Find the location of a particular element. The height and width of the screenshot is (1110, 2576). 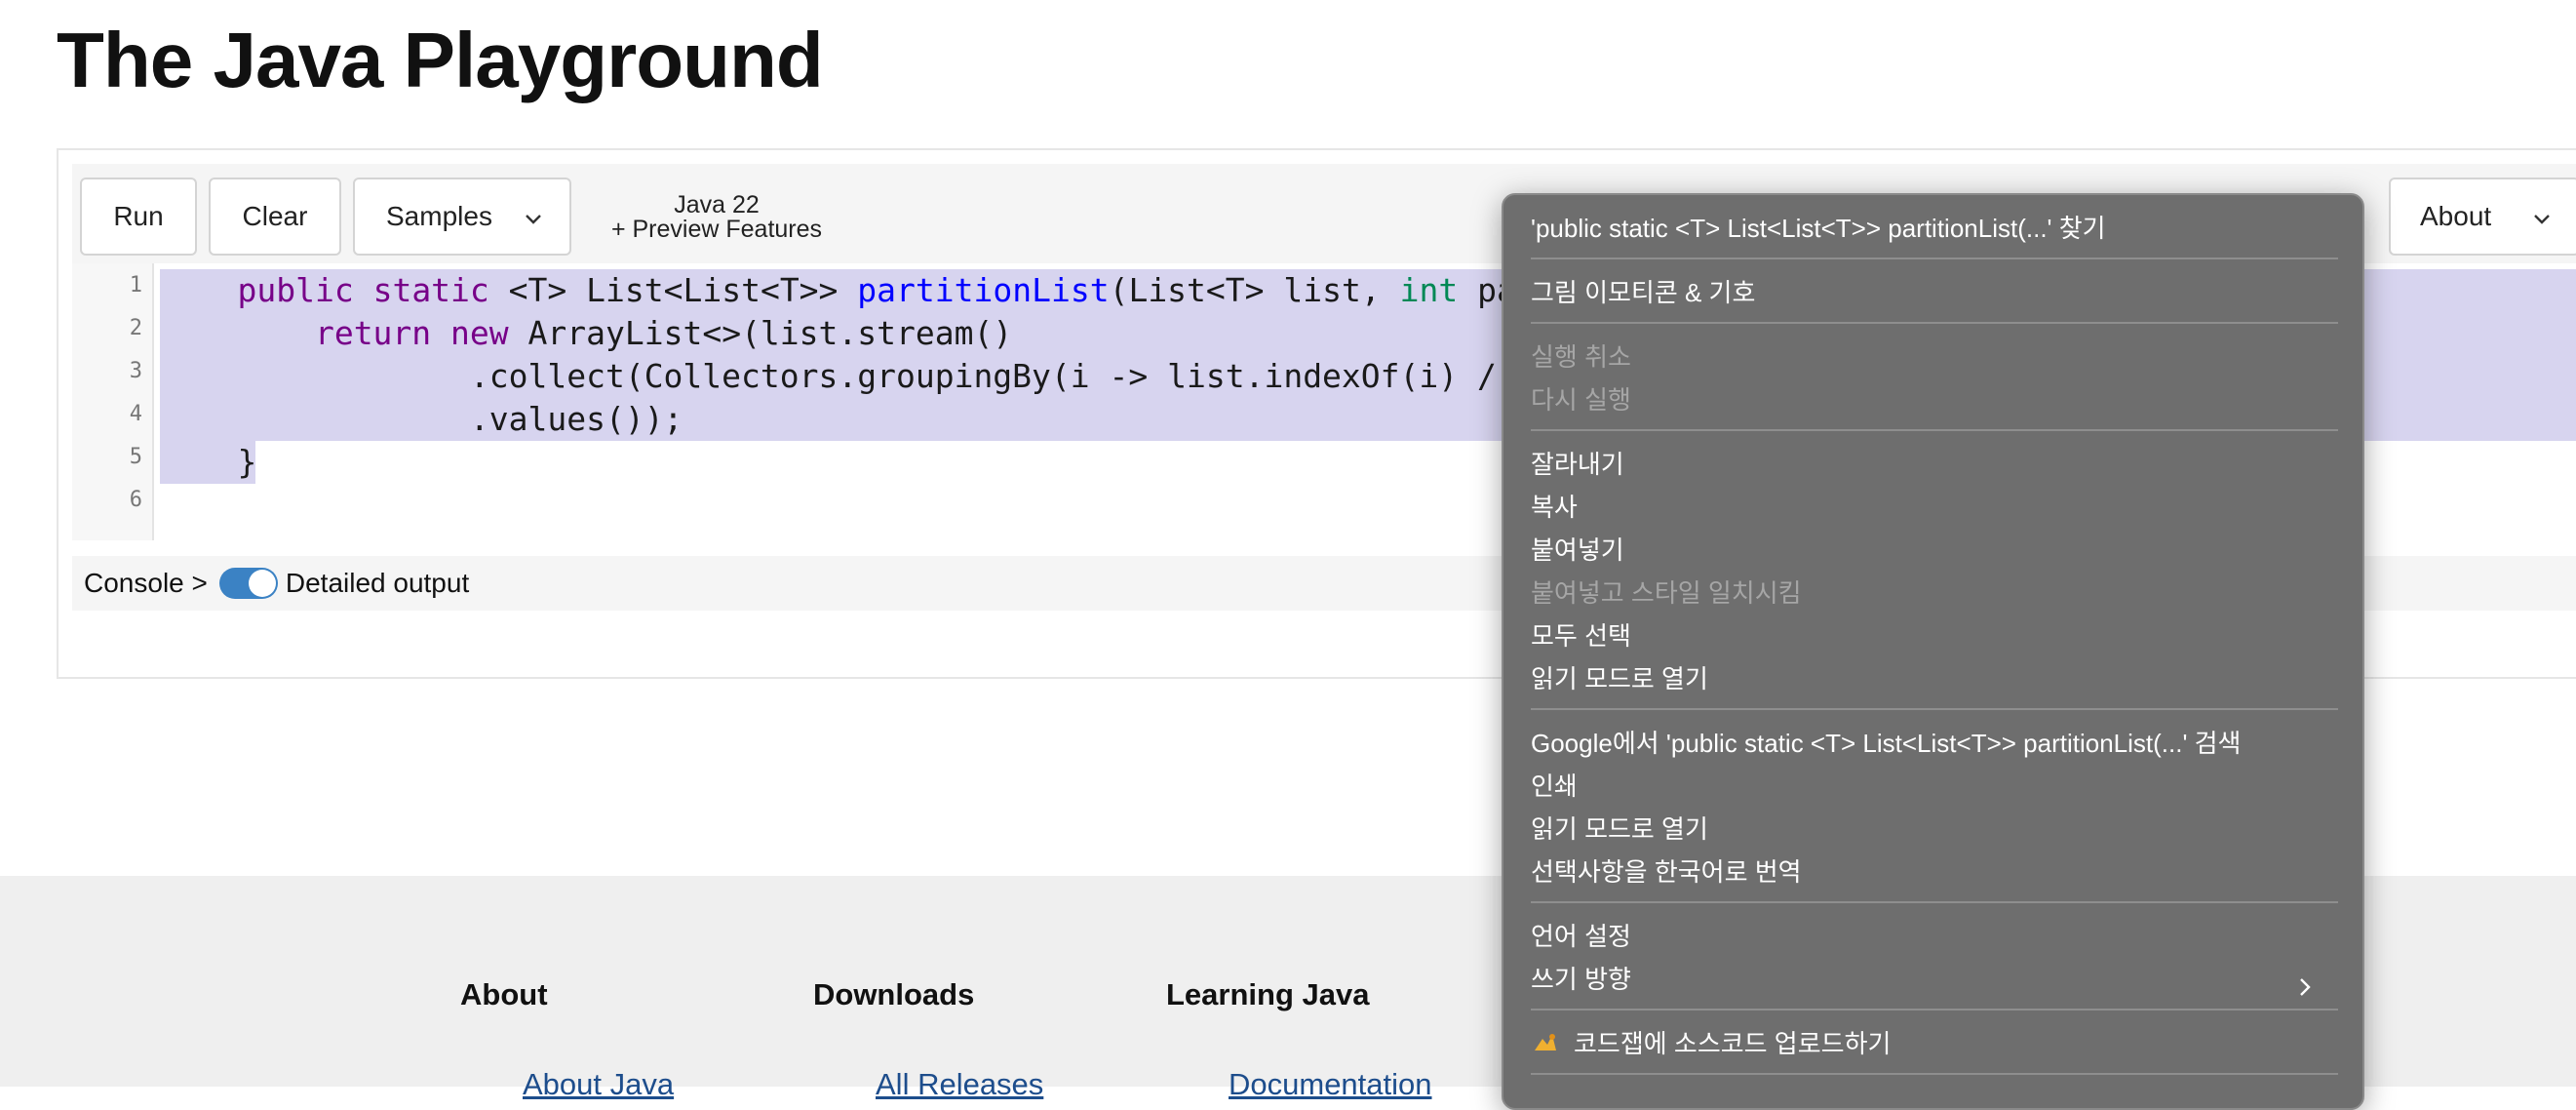

menu-item-reading-mode-2: 읽기 모드로 열기 is located at coordinates (1619, 829).